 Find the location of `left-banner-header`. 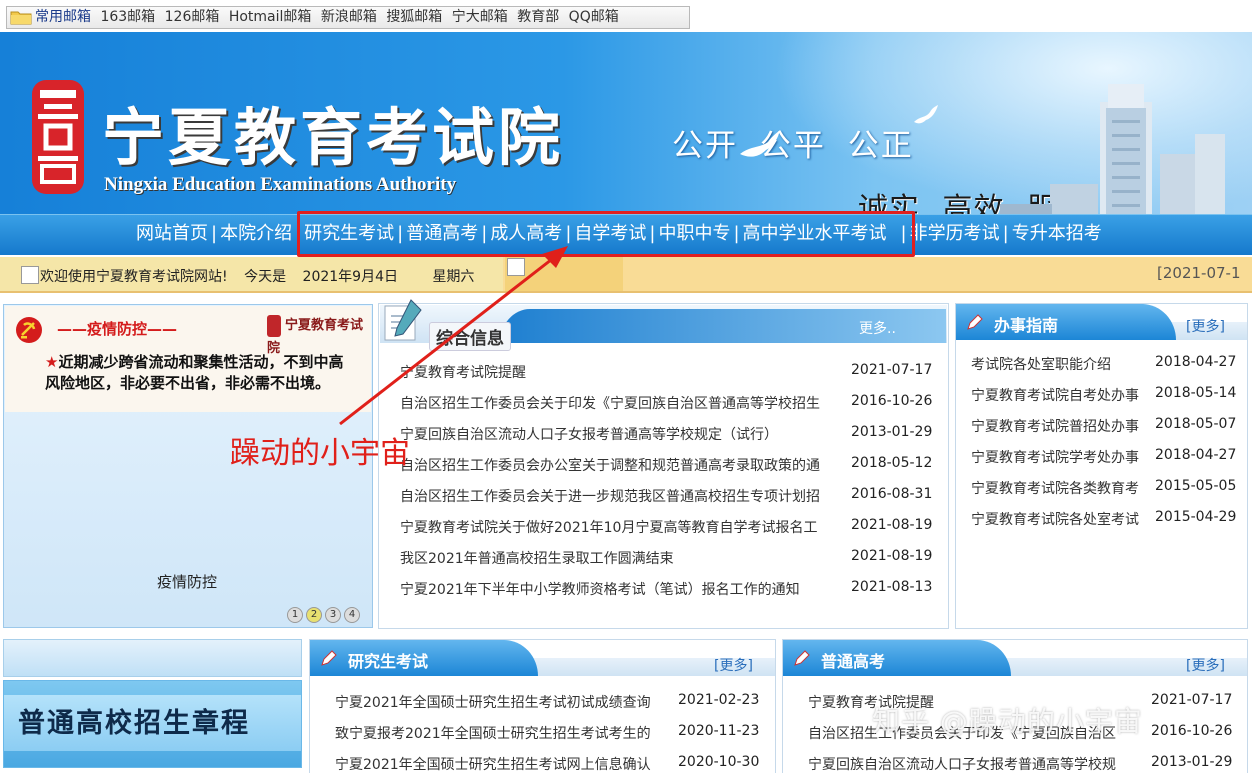

left-banner-header is located at coordinates (152, 658).